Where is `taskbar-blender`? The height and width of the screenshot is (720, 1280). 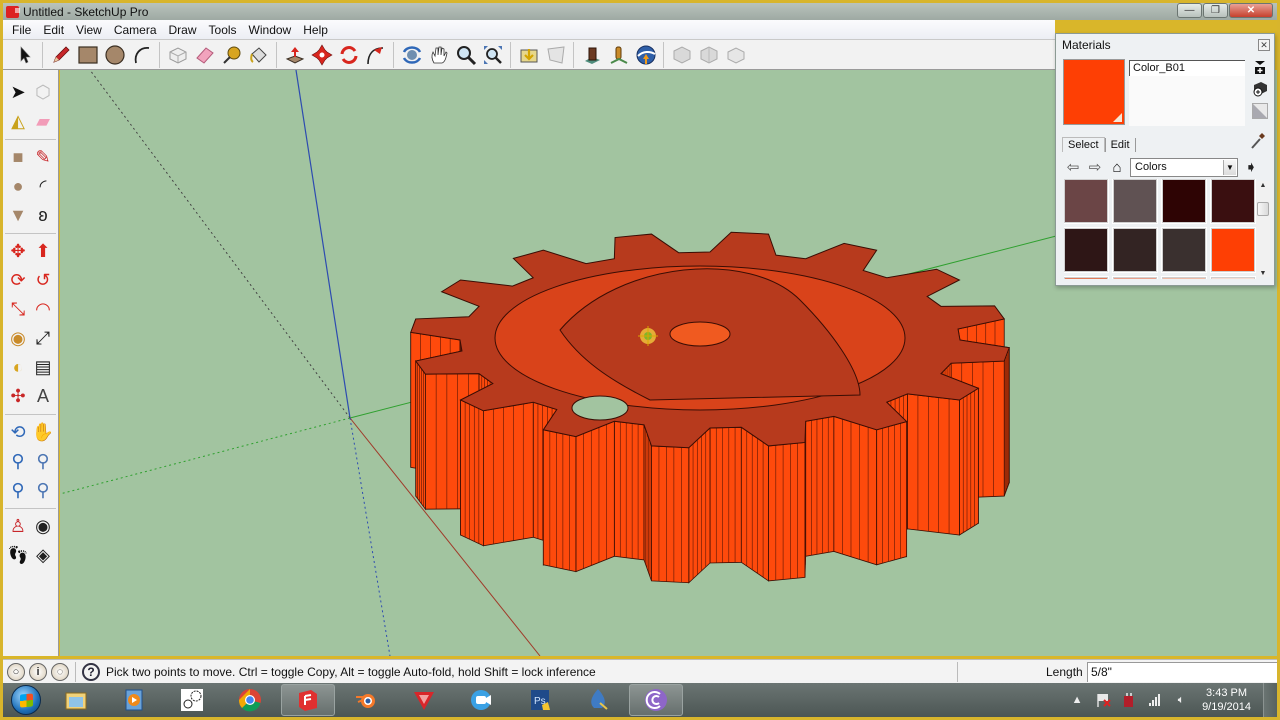 taskbar-blender is located at coordinates (366, 700).